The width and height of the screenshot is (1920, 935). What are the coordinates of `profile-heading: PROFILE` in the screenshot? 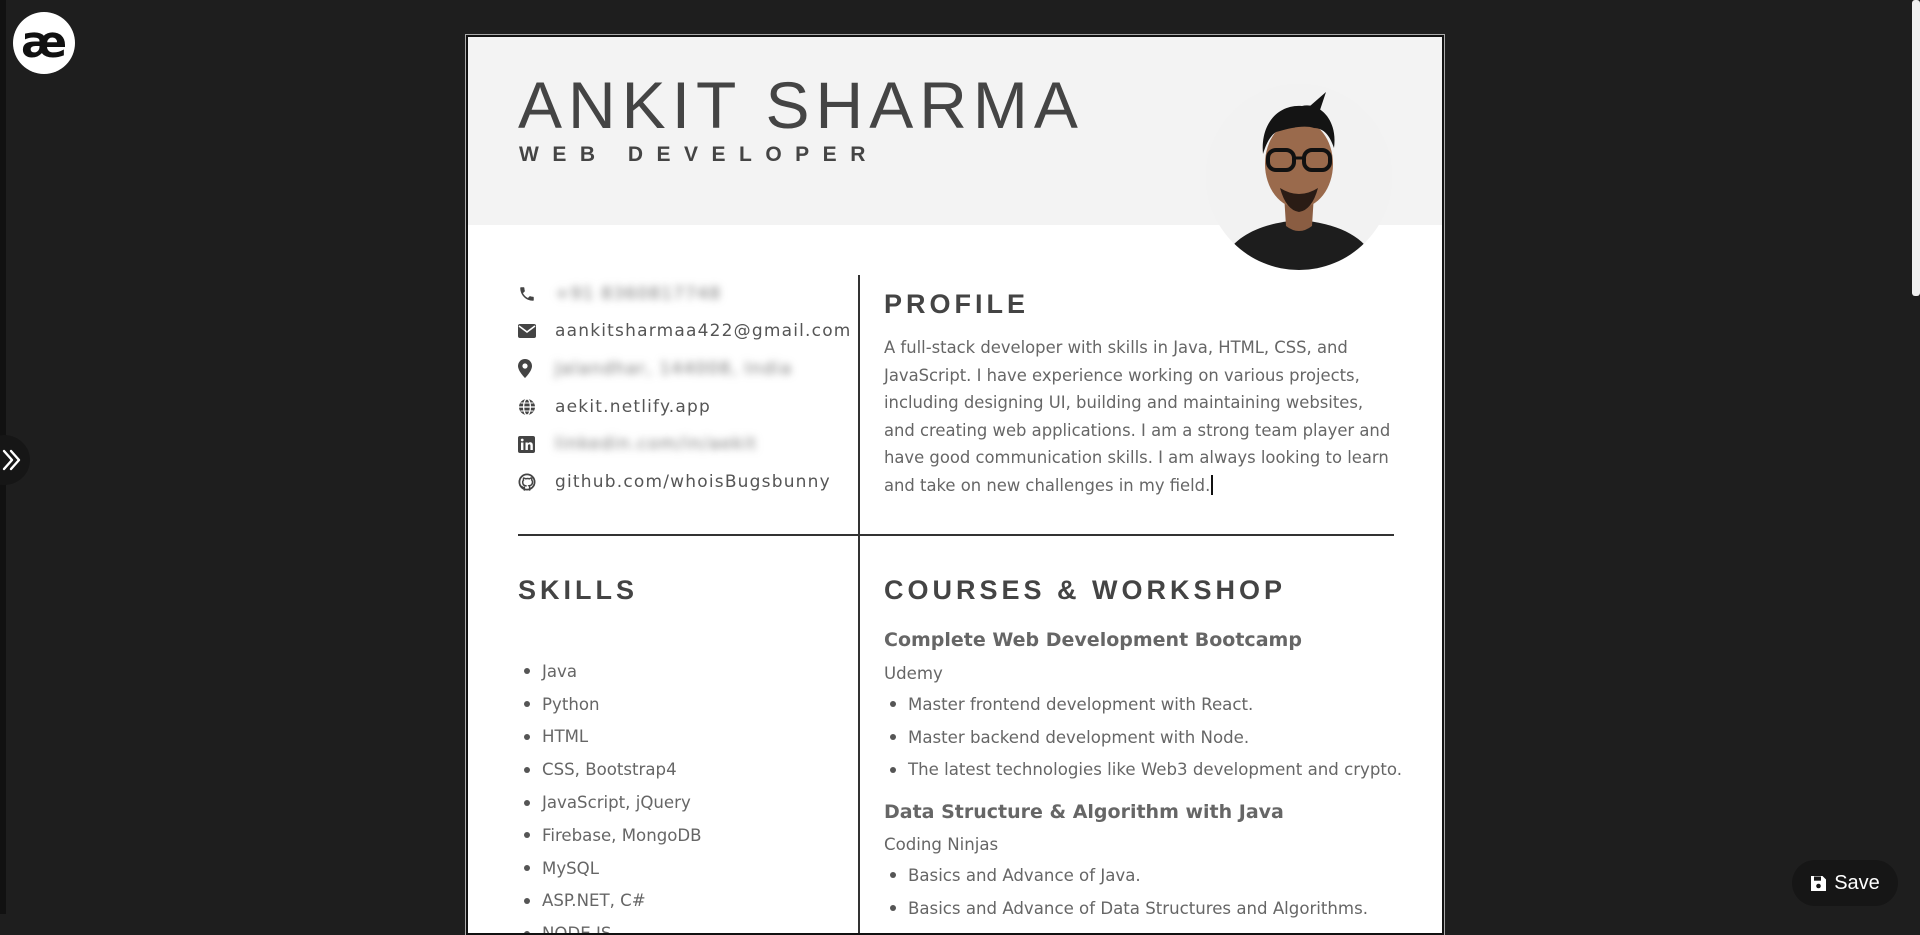 It's located at (956, 304).